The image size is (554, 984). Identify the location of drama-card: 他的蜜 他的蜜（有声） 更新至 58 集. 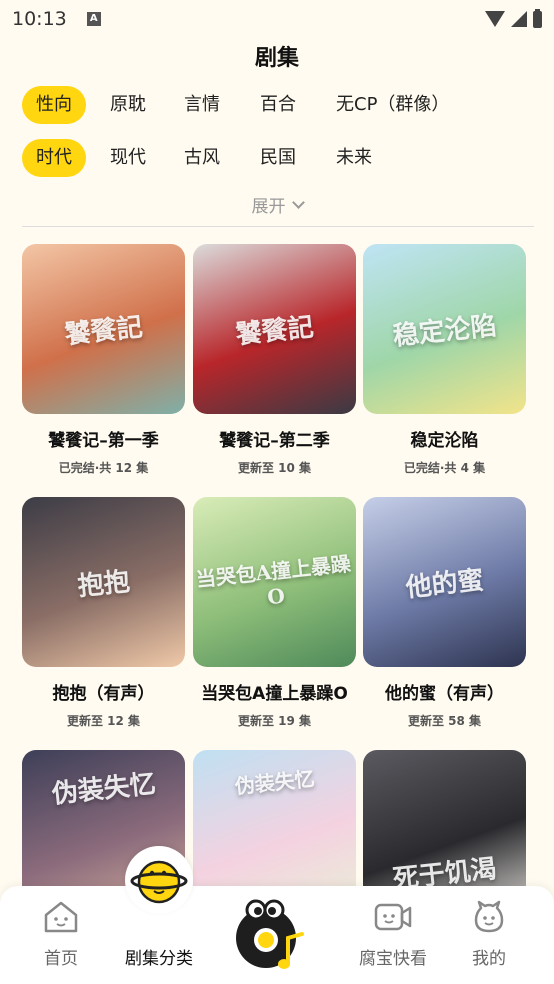
(444, 613).